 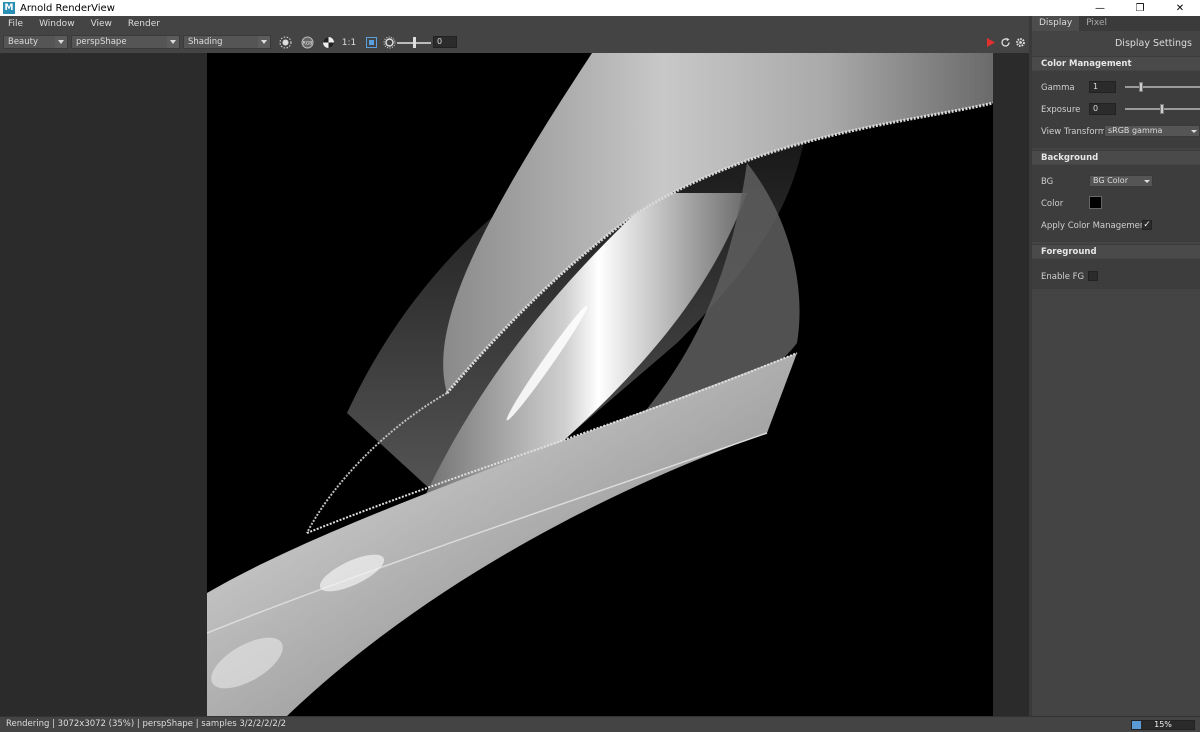 I want to click on exposure-settings-value: 0, so click(x=1096, y=108).